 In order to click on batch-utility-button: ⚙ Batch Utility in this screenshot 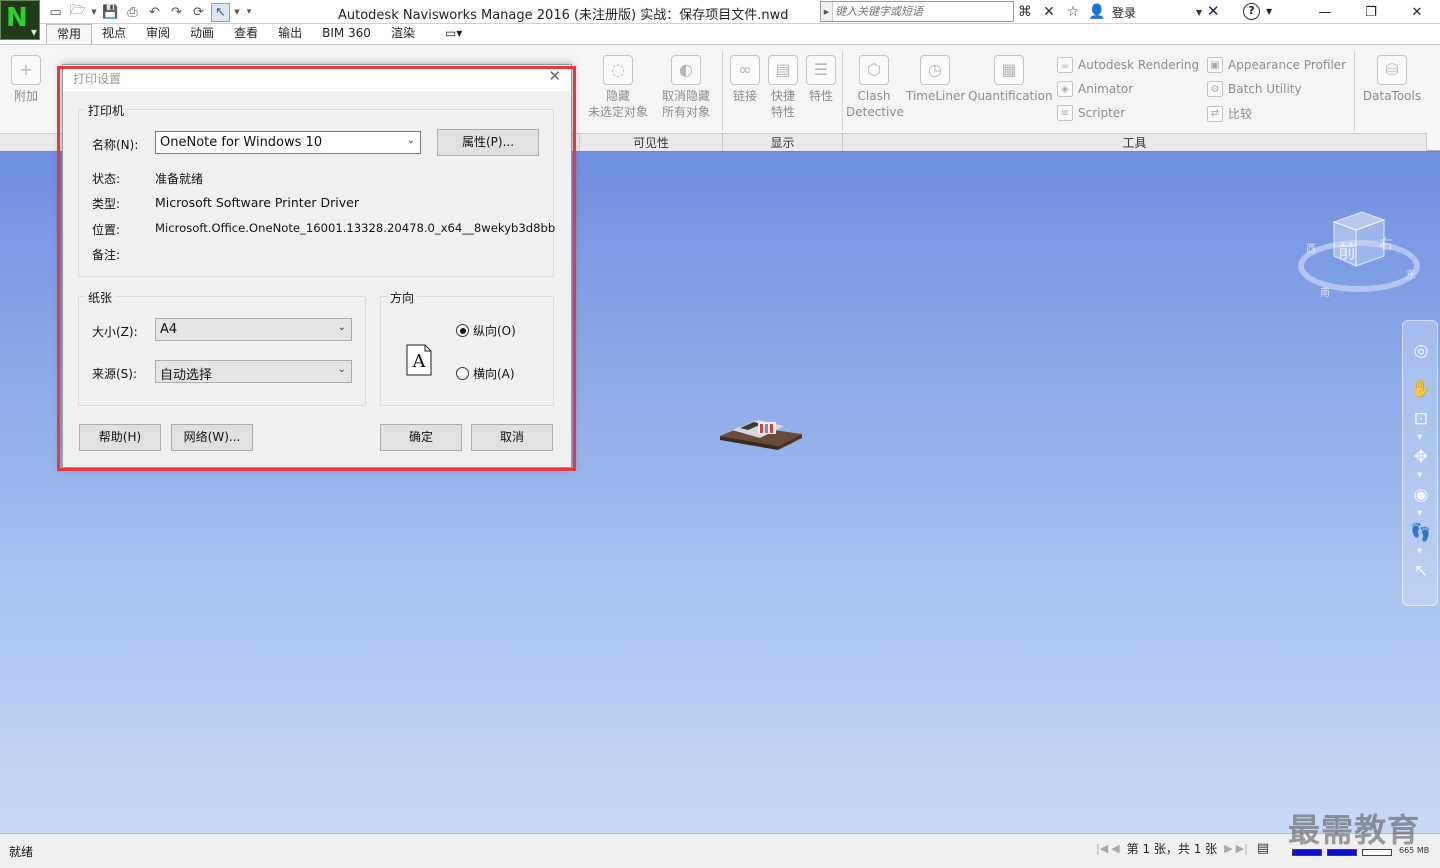, I will do `click(1254, 89)`.